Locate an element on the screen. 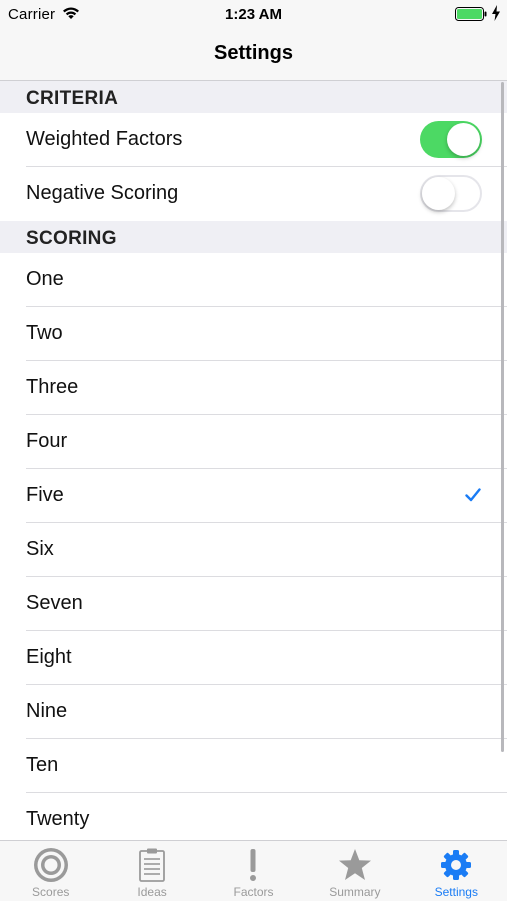 The image size is (507, 901). star-icon is located at coordinates (354, 864).